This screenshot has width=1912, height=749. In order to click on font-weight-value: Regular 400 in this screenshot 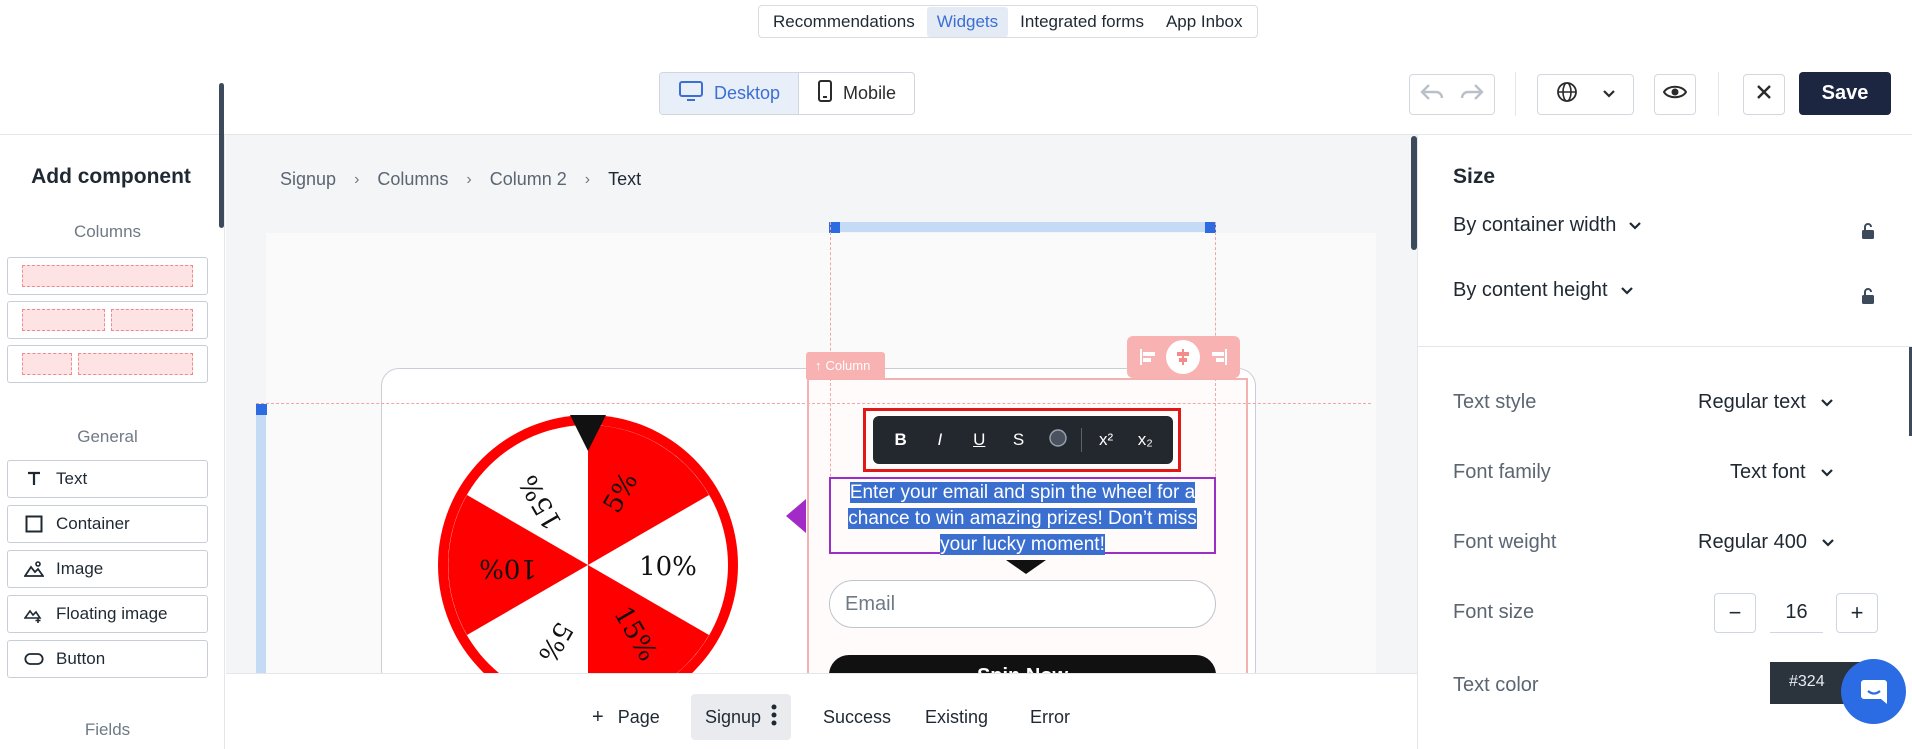, I will do `click(1752, 542)`.